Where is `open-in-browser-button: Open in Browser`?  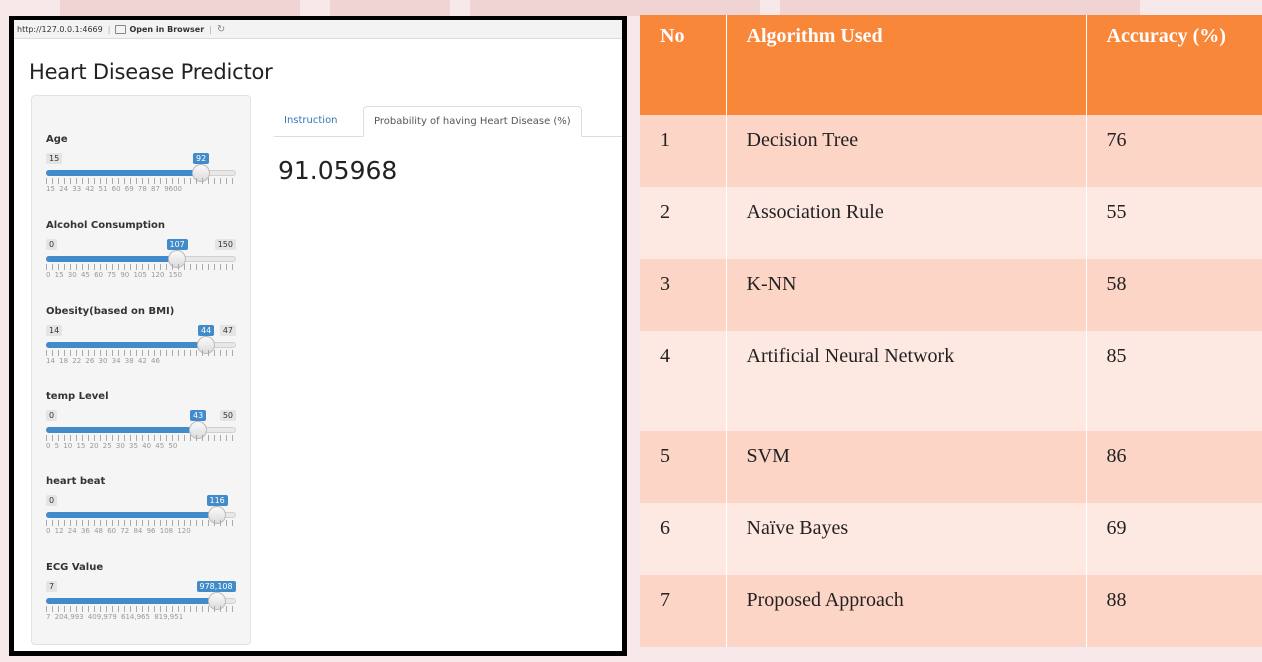
open-in-browser-button: Open in Browser is located at coordinates (160, 29).